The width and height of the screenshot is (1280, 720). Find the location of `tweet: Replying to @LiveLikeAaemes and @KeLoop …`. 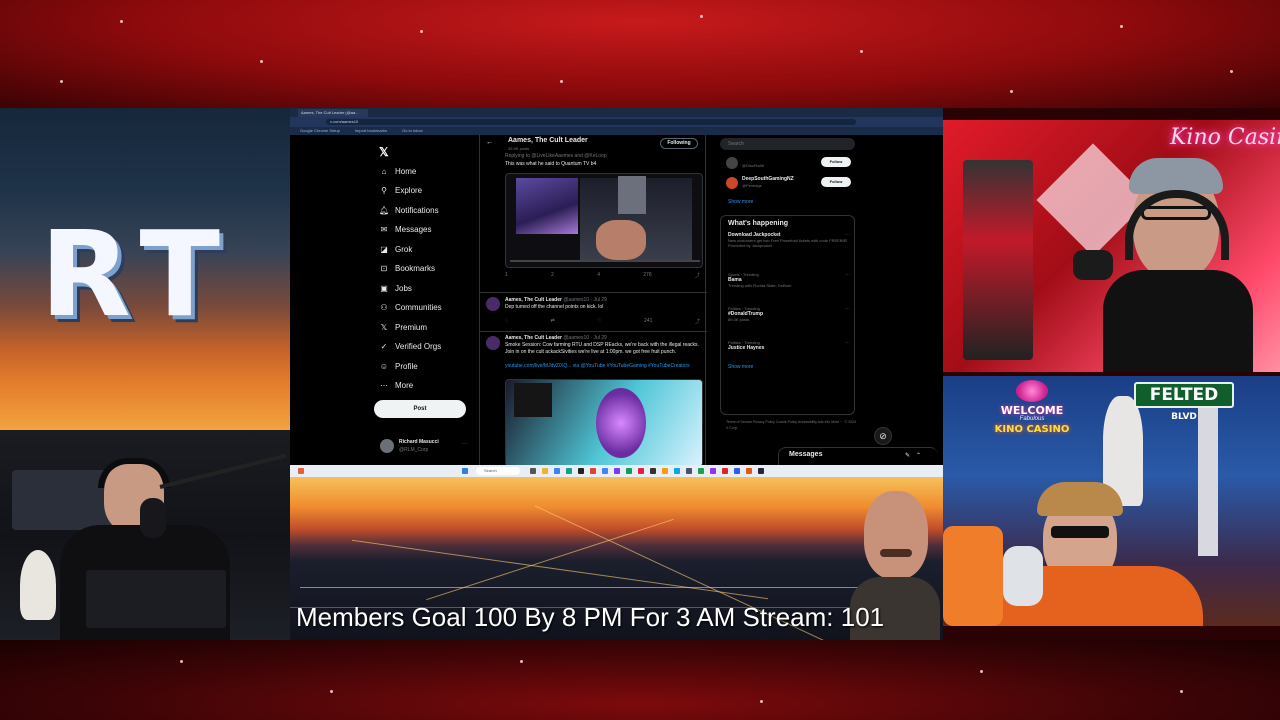

tweet: Replying to @LiveLikeAaemes and @KeLoop … is located at coordinates (593, 218).